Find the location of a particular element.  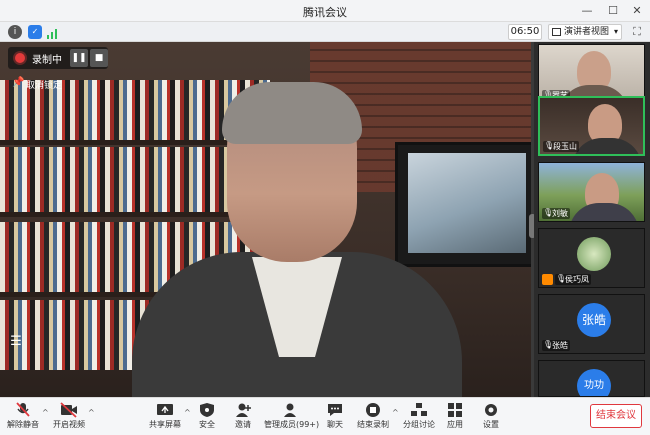

recording-indicator: 录制中 ❚❚ ■ is located at coordinates (58, 58).